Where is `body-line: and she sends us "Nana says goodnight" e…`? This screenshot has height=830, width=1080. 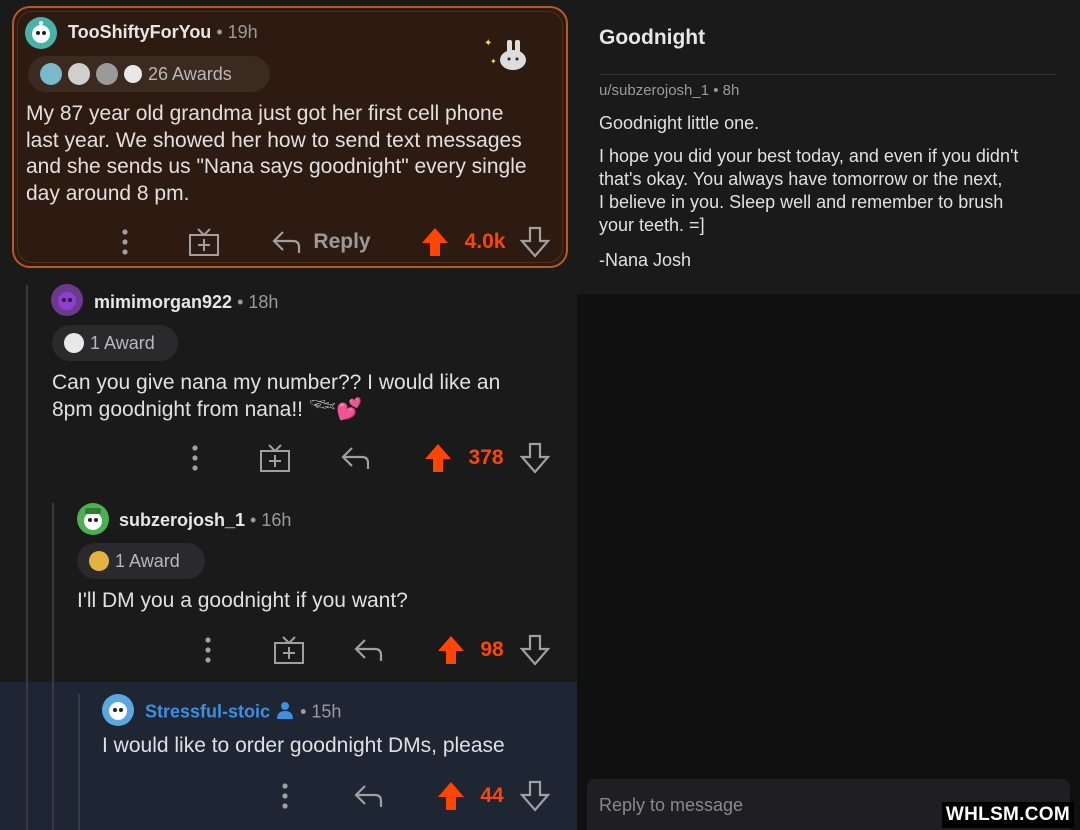
body-line: and she sends us "Nana says goodnight" e… is located at coordinates (276, 166).